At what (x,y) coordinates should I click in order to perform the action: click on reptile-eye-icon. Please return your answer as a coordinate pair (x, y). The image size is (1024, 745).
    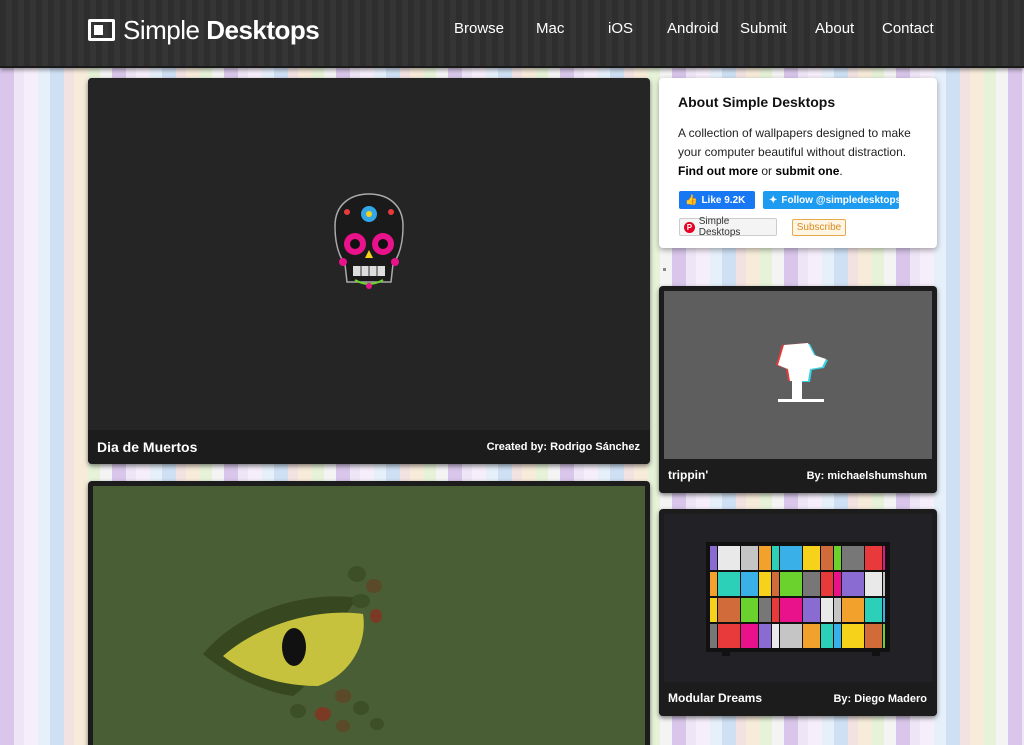
    Looking at the image, I should click on (293, 649).